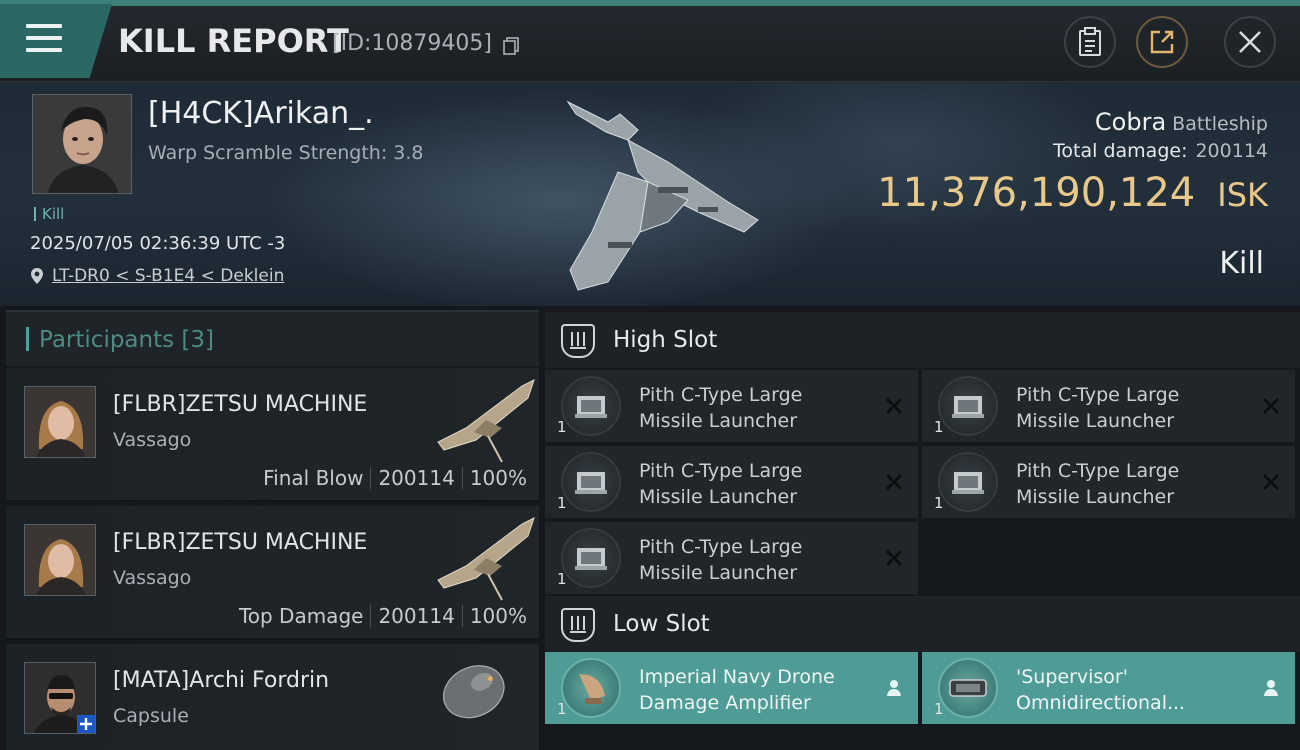 This screenshot has width=1300, height=750. What do you see at coordinates (272, 338) in the screenshot?
I see `participants-header: Participants [3]` at bounding box center [272, 338].